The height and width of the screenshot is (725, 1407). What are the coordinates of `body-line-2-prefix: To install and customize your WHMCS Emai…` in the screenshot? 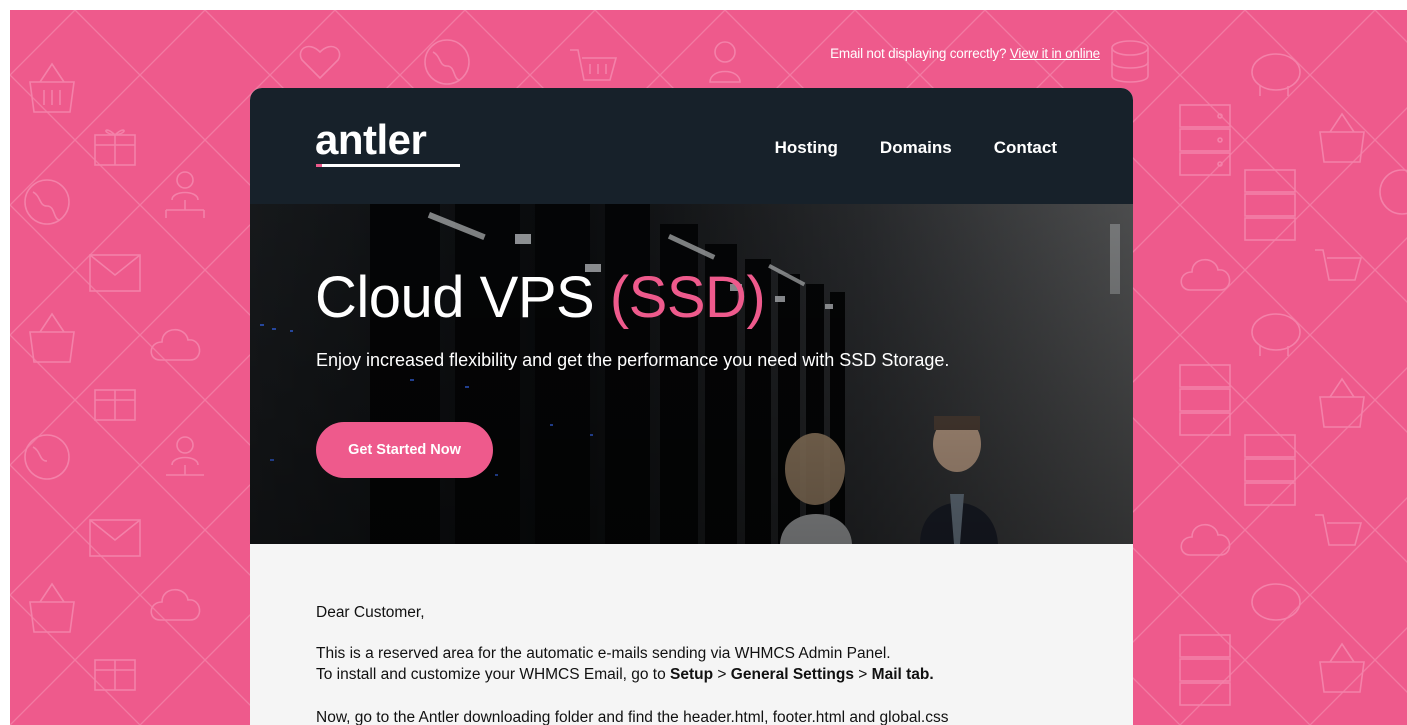 It's located at (491, 674).